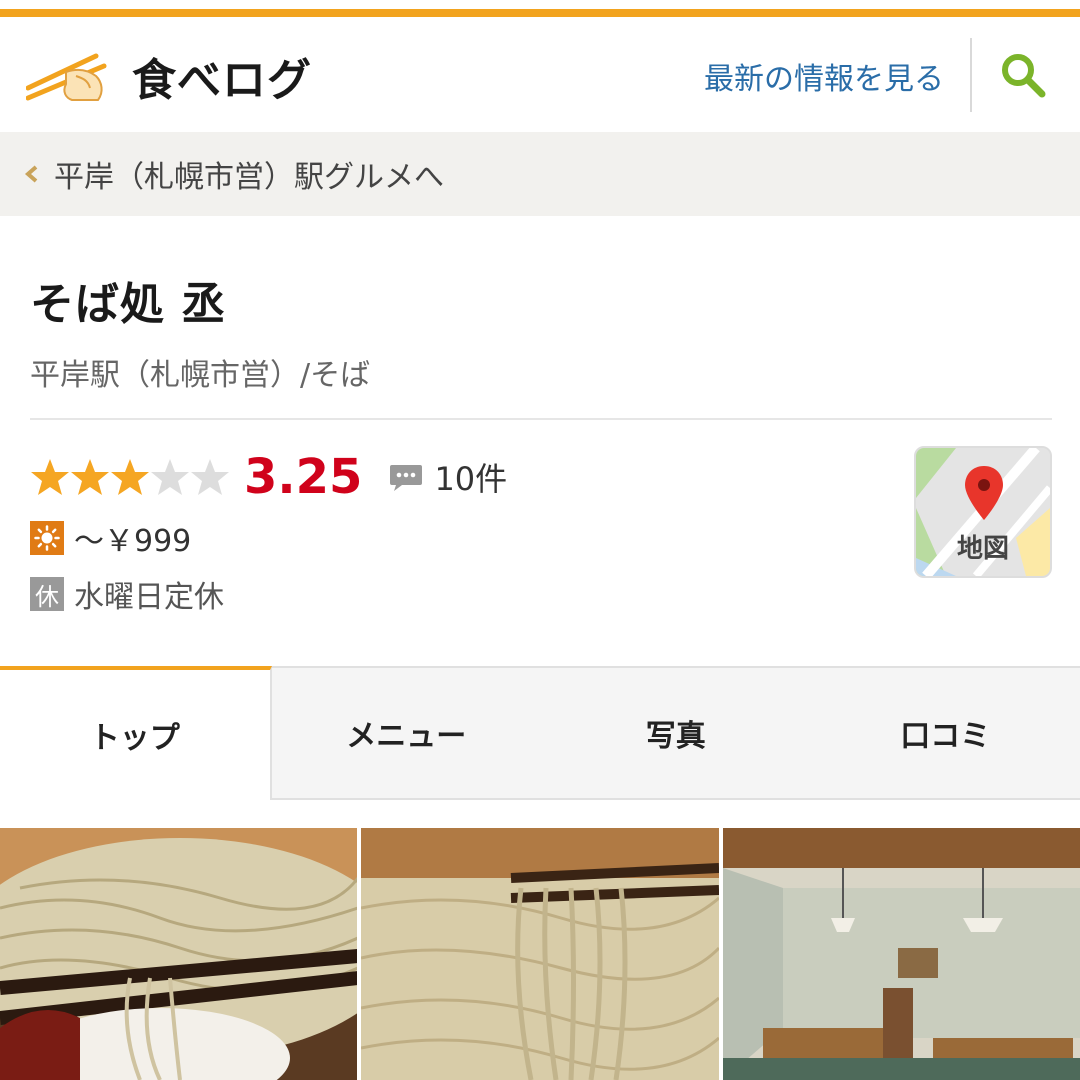 This screenshot has width=1080, height=1080. Describe the element at coordinates (901, 954) in the screenshot. I see `photo-restaurant-interior` at that location.